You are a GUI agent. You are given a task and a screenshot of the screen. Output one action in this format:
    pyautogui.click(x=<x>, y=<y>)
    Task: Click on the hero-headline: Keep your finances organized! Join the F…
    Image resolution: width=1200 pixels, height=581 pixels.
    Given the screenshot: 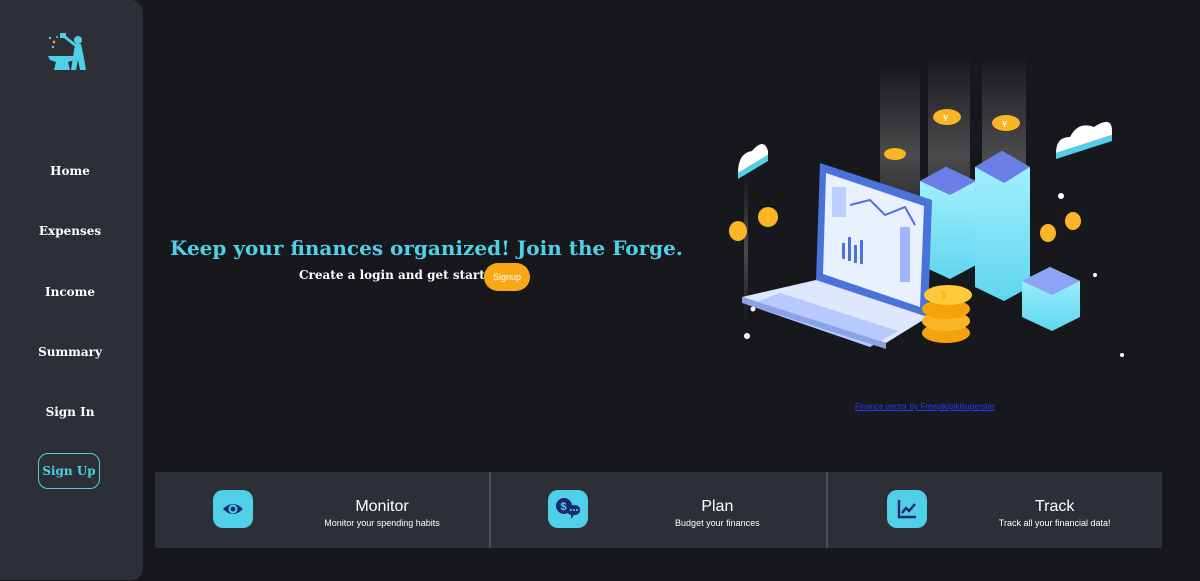 What is the action you would take?
    pyautogui.click(x=426, y=248)
    